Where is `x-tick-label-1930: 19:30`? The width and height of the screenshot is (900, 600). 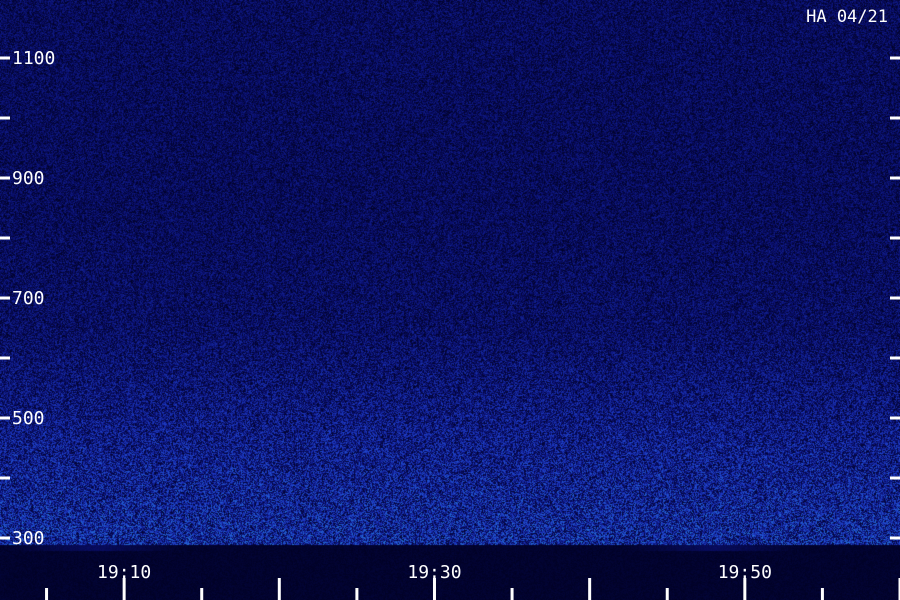
x-tick-label-1930: 19:30 is located at coordinates (434, 572).